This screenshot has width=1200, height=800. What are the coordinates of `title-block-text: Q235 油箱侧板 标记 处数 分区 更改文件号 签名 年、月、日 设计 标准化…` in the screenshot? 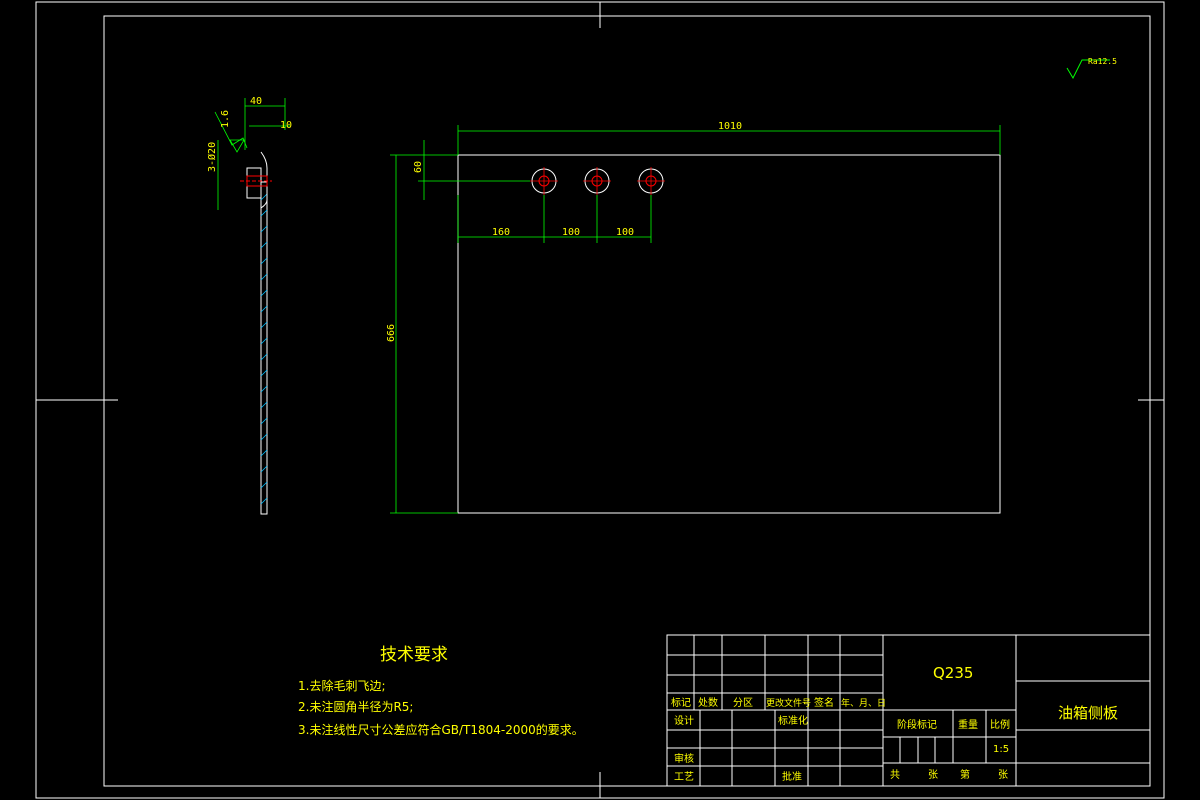 It's located at (894, 723).